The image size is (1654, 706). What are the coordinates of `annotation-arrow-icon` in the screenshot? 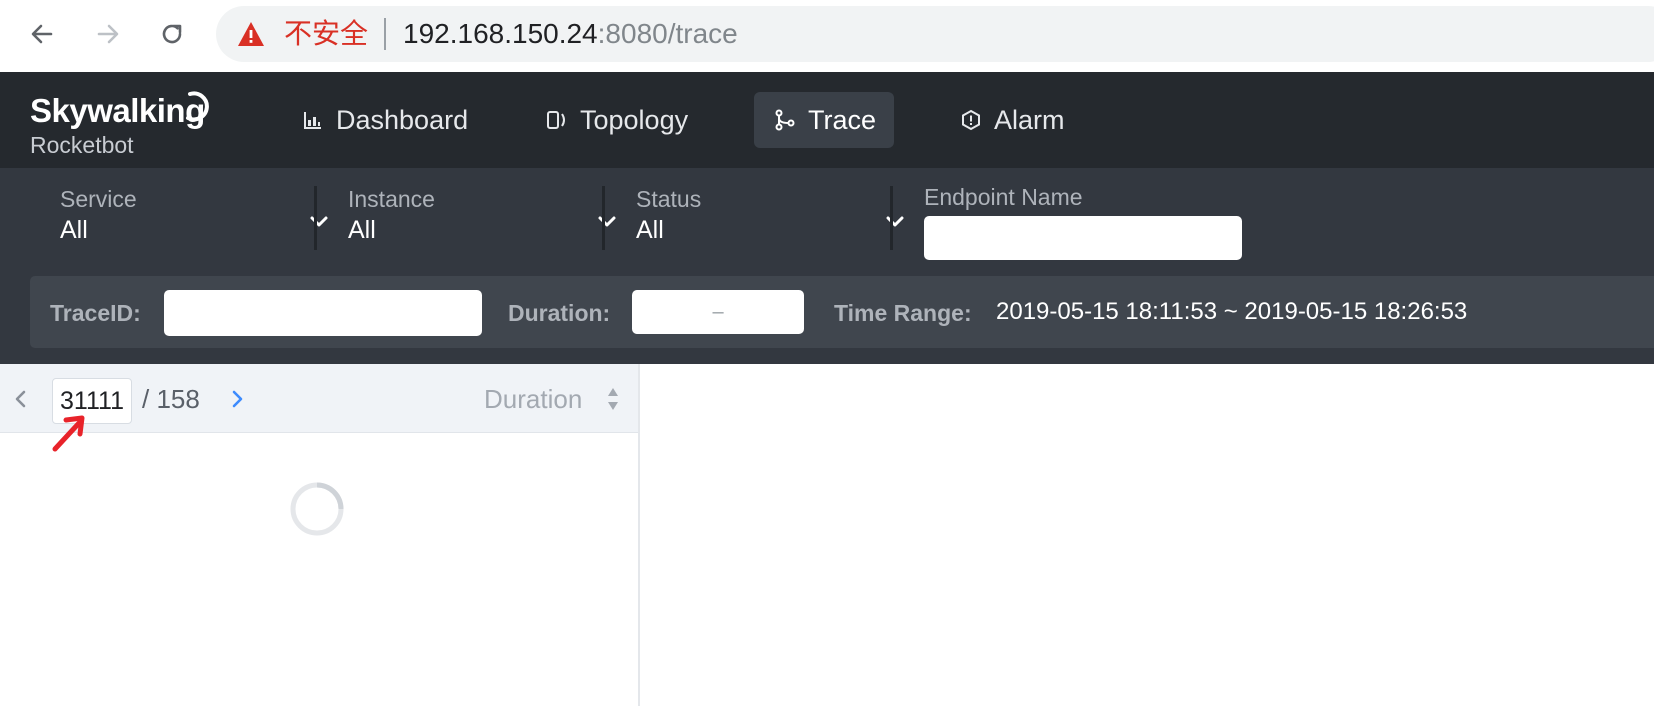 It's located at (68, 433).